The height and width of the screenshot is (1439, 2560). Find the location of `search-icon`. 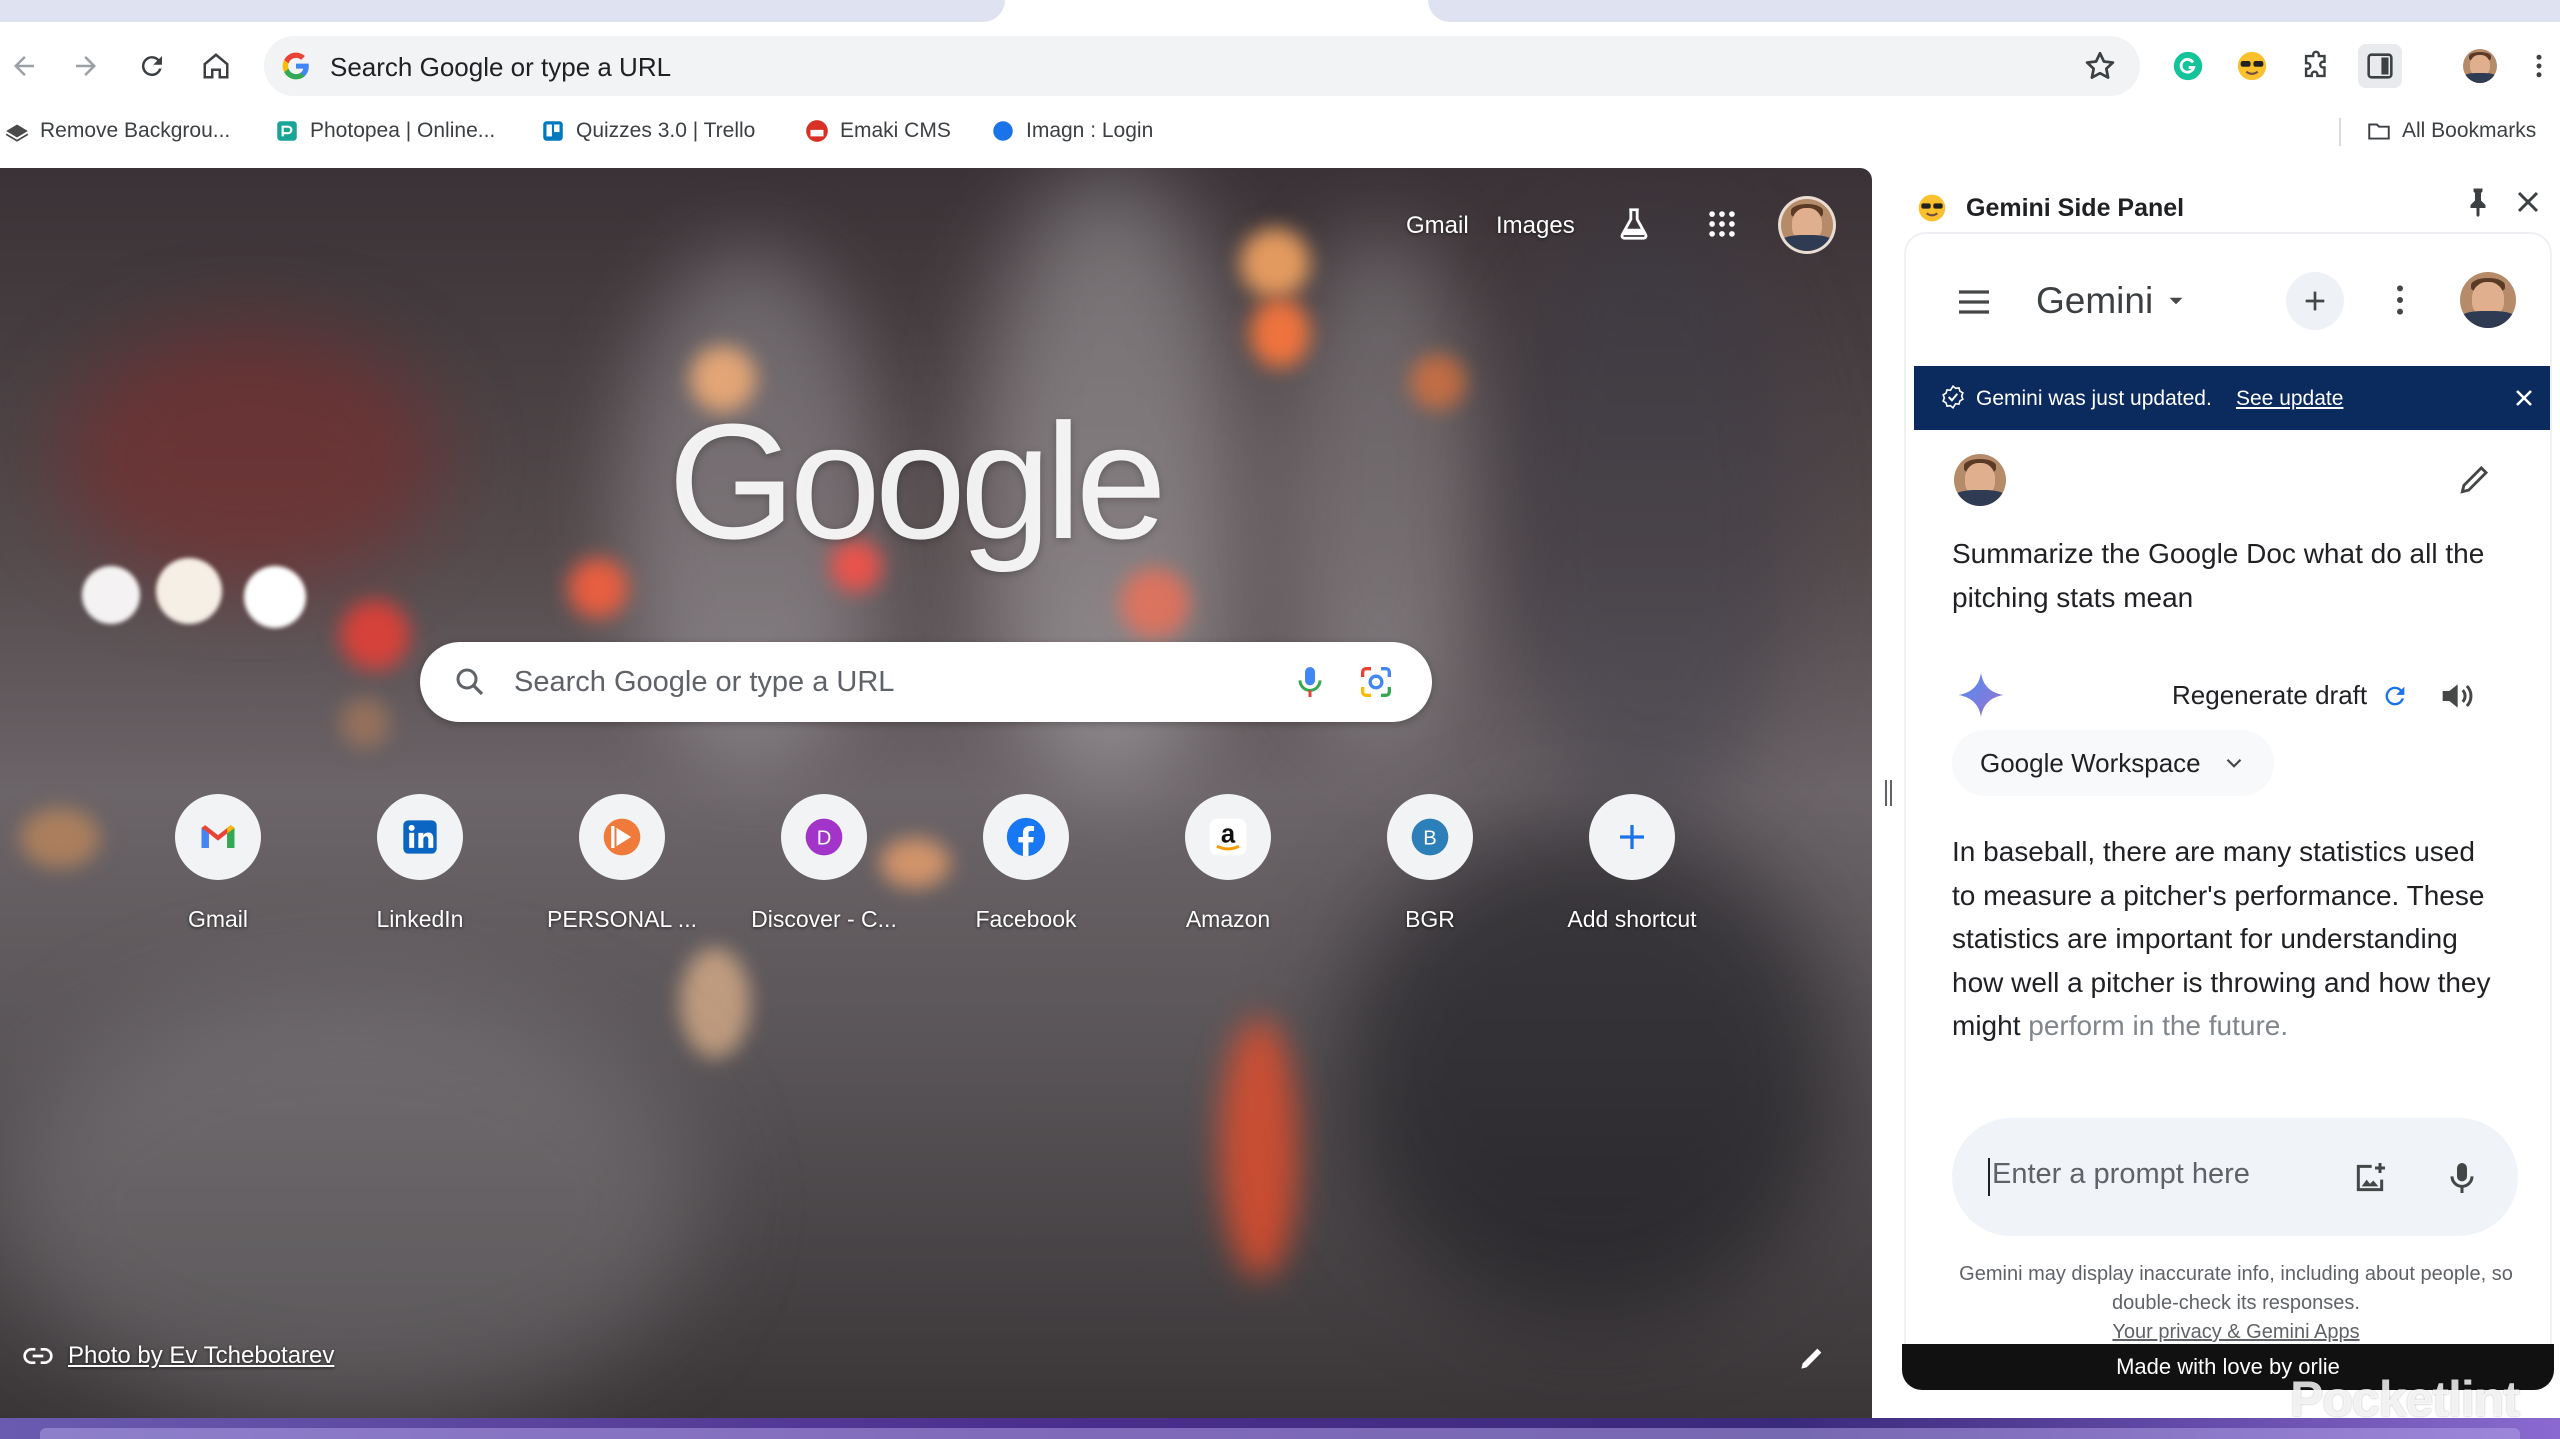

search-icon is located at coordinates (470, 682).